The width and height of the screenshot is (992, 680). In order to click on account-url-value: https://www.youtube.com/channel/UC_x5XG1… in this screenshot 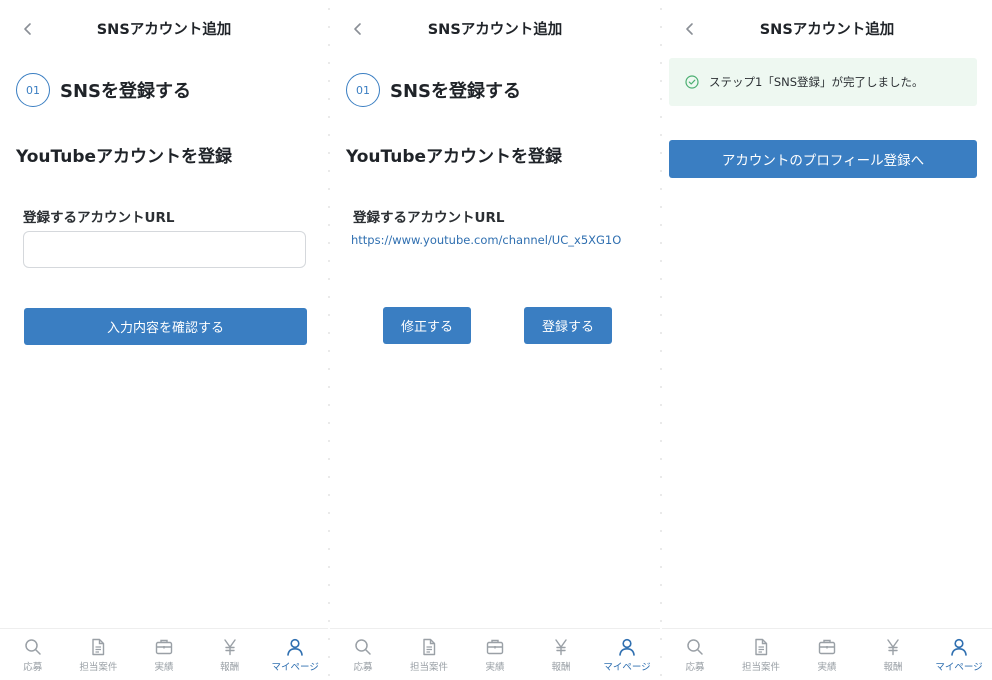, I will do `click(486, 240)`.